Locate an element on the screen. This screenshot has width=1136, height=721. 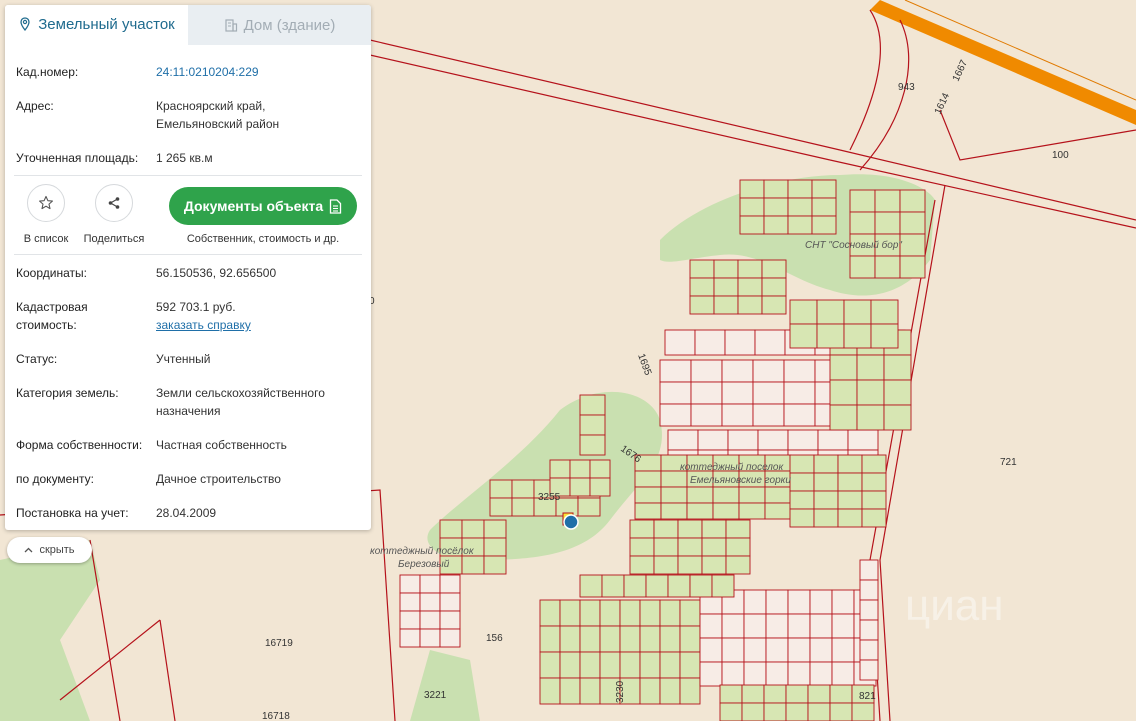
chevron-up-icon is located at coordinates (28, 550).